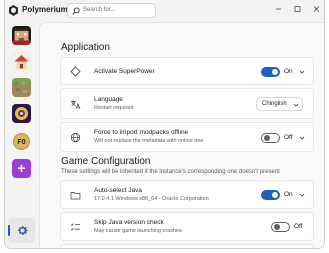  Describe the element at coordinates (75, 196) in the screenshot. I see `folder-icon` at that location.